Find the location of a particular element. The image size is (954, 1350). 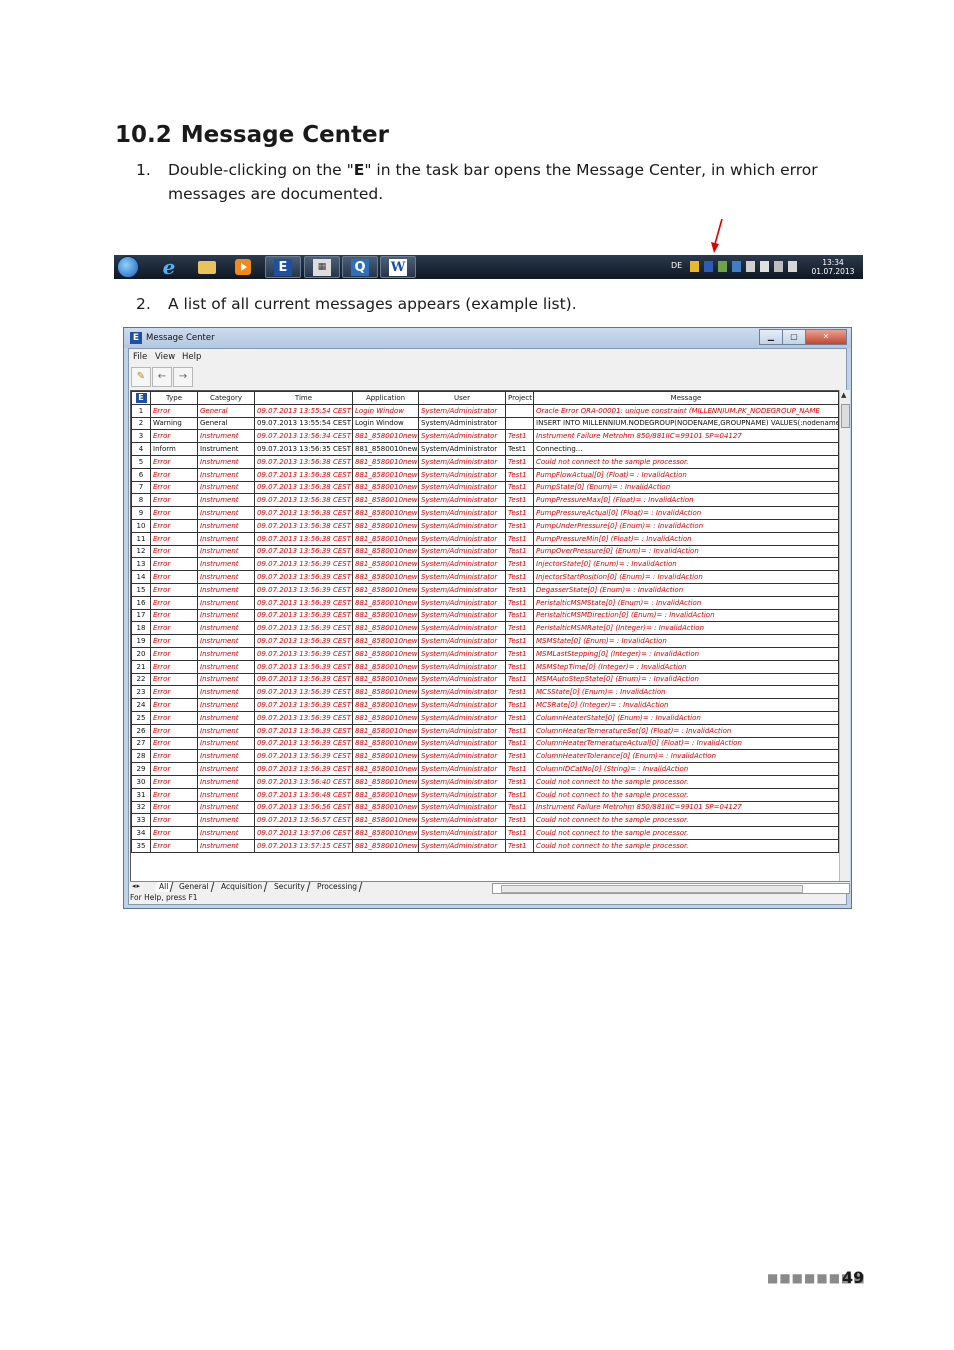

tab-general: General is located at coordinates (194, 887).